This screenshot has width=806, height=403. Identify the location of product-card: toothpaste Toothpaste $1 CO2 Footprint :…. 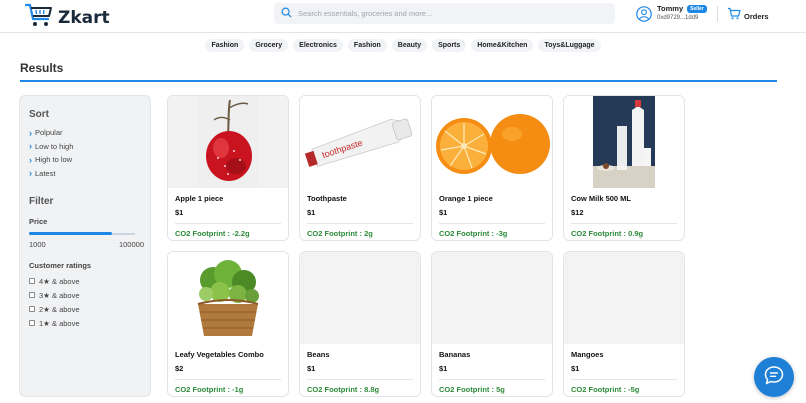
(360, 168).